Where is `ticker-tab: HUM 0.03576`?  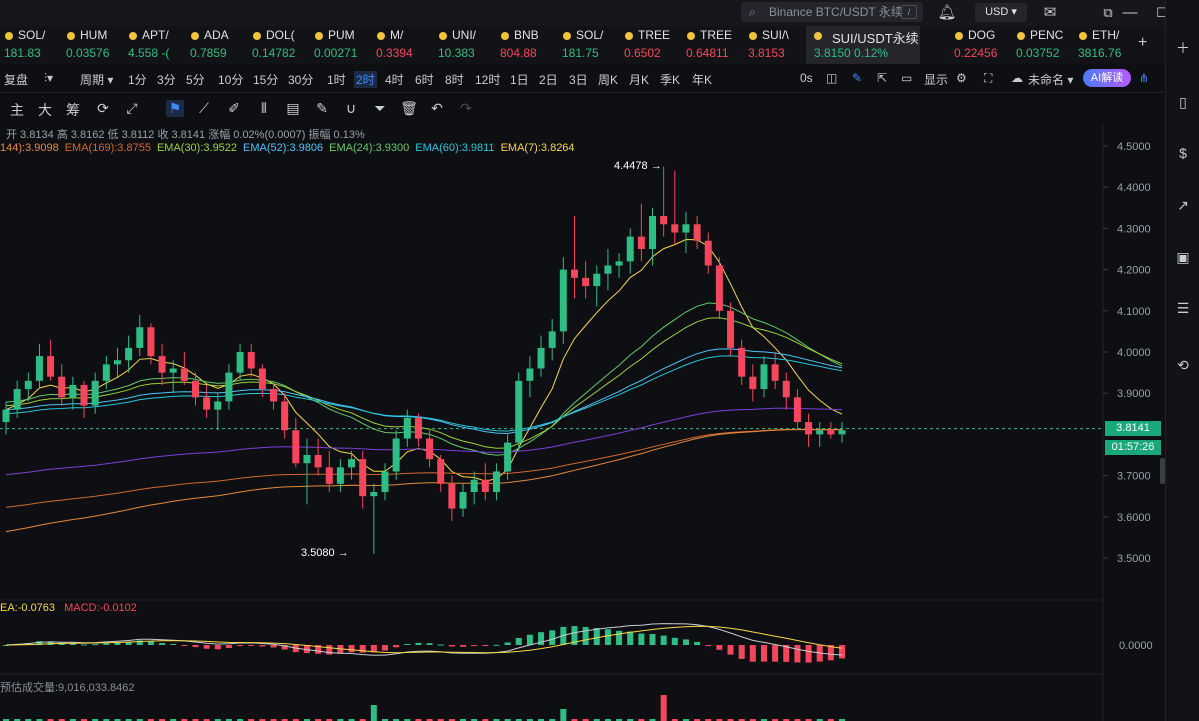
ticker-tab: HUM 0.03576 is located at coordinates (93, 45).